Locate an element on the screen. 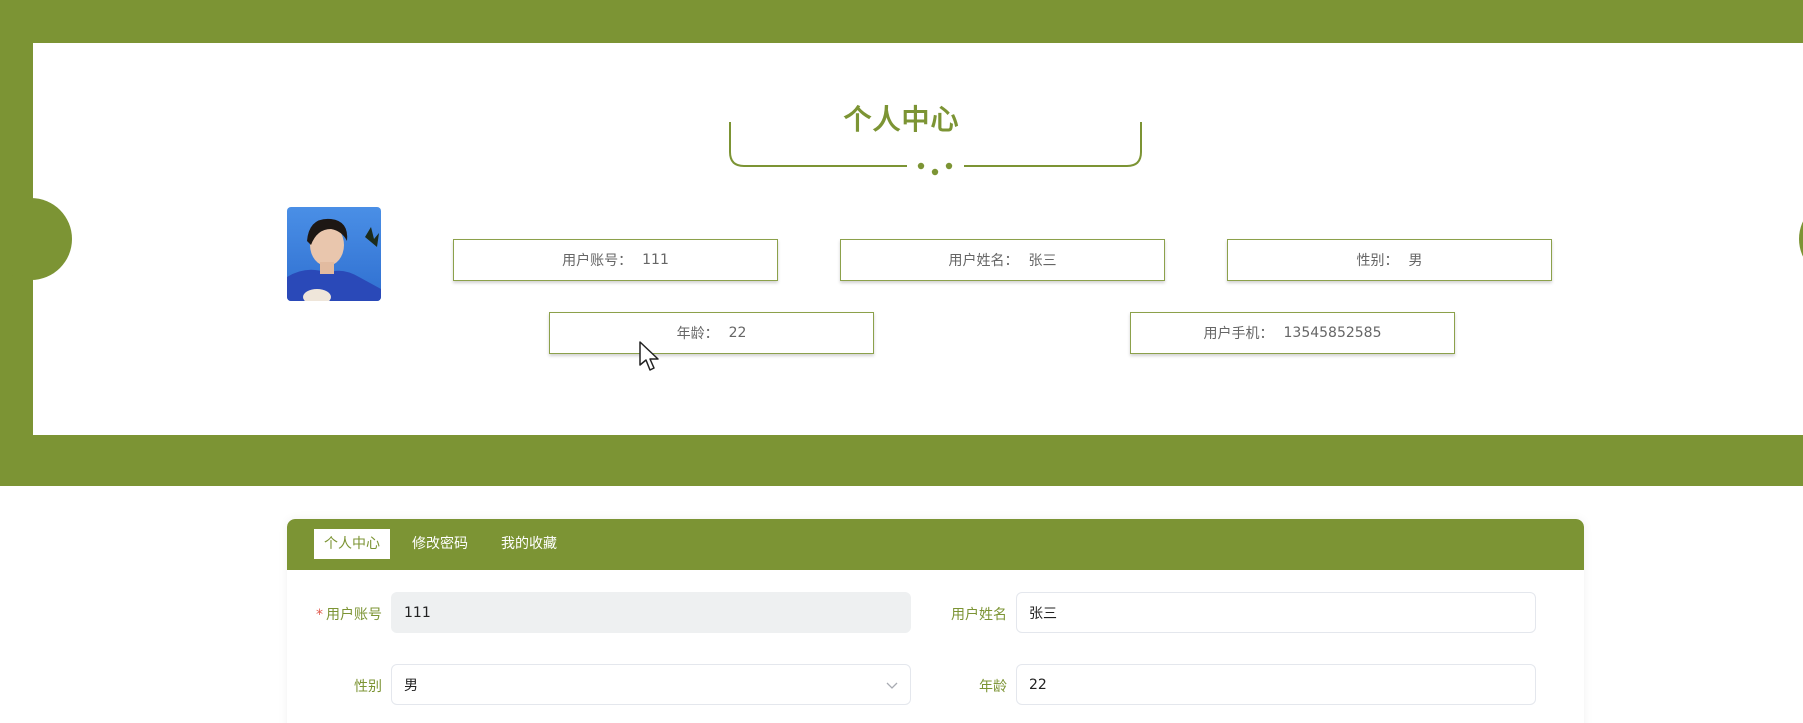  gender-label: 性别 is located at coordinates (368, 687).